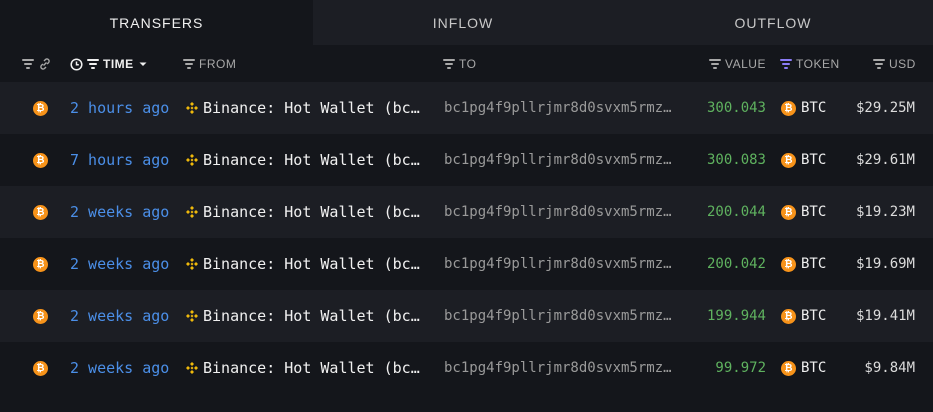 This screenshot has height=412, width=933. I want to click on time-column-header: TIME, so click(109, 64).